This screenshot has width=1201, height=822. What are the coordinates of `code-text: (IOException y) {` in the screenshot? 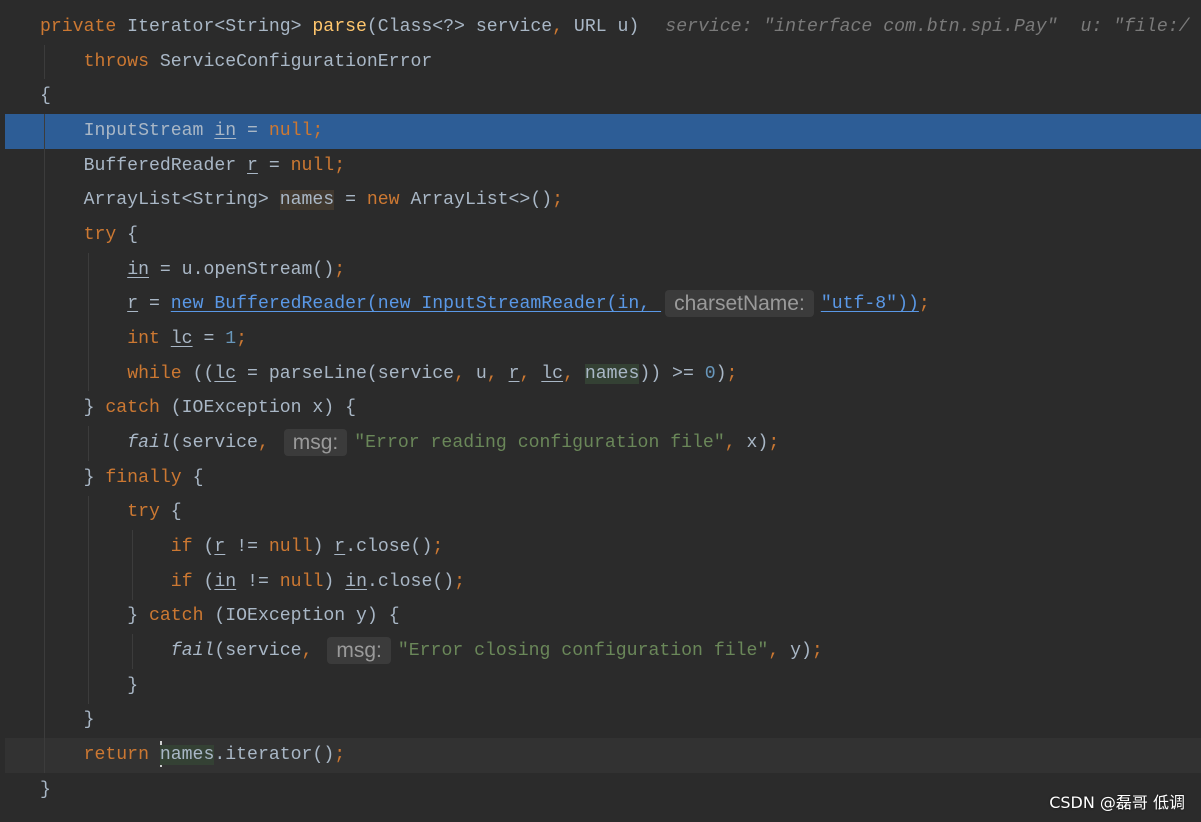 It's located at (301, 616).